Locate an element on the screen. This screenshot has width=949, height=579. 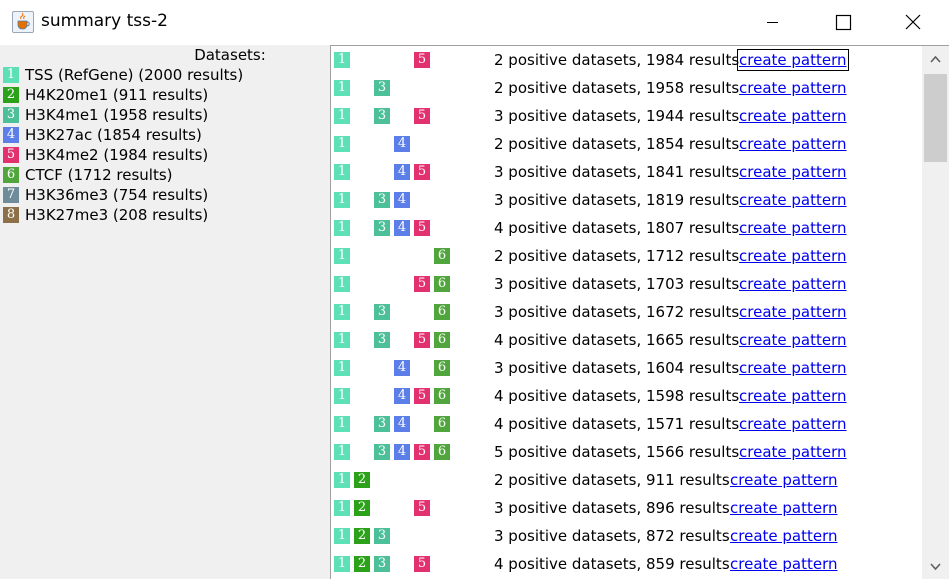
scroll-down-button is located at coordinates (935, 565).